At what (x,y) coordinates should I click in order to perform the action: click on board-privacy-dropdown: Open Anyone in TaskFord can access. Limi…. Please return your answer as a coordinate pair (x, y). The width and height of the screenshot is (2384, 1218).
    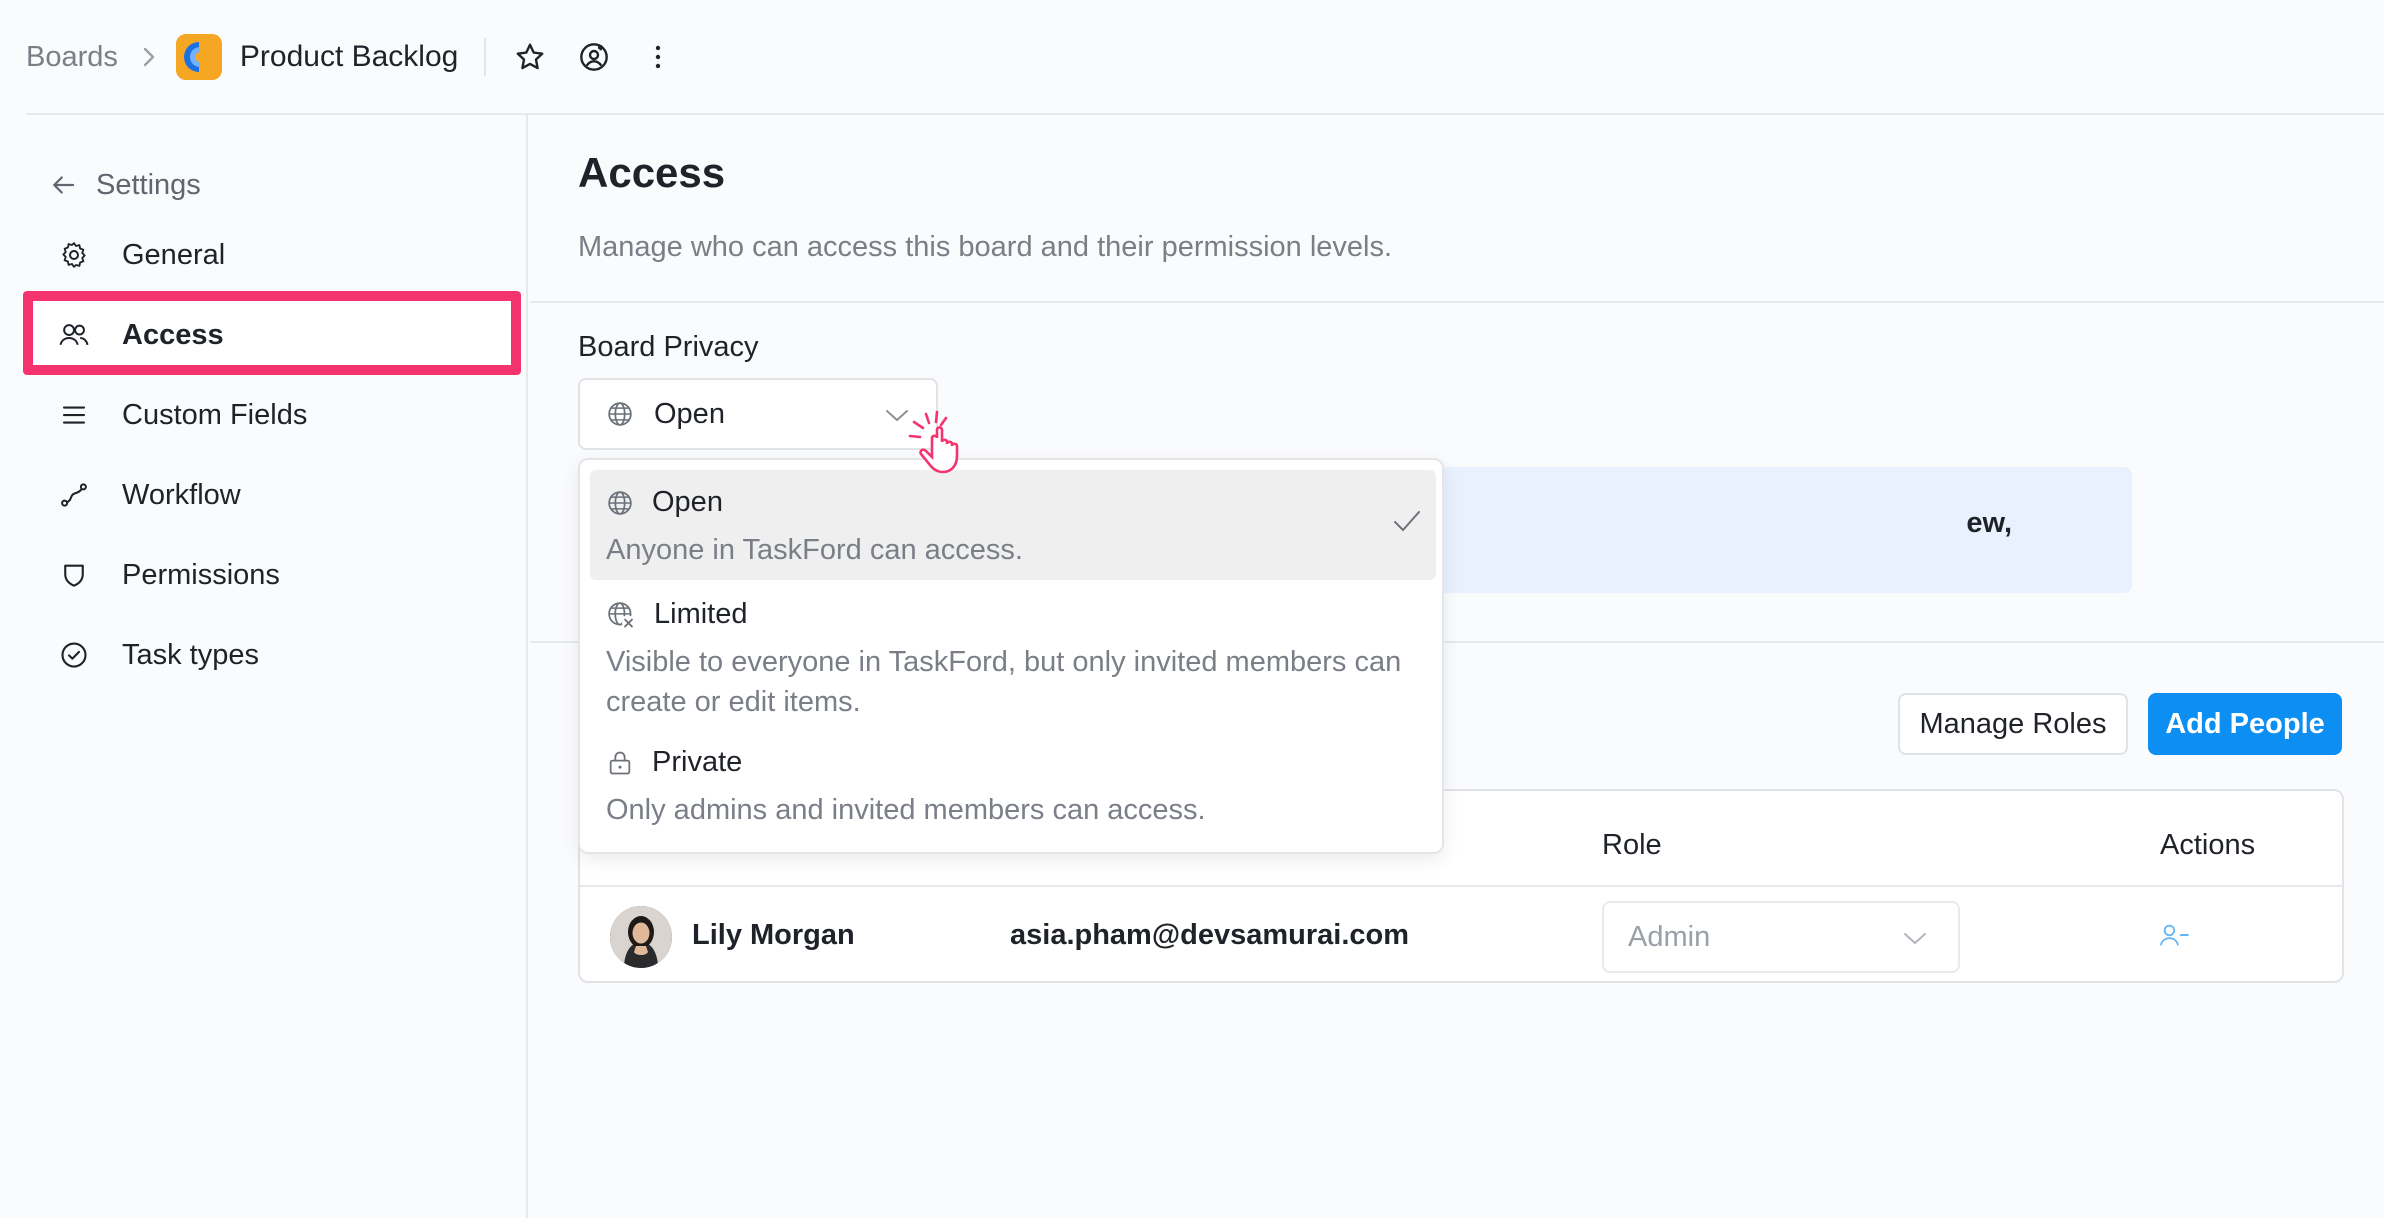
    Looking at the image, I should click on (1011, 656).